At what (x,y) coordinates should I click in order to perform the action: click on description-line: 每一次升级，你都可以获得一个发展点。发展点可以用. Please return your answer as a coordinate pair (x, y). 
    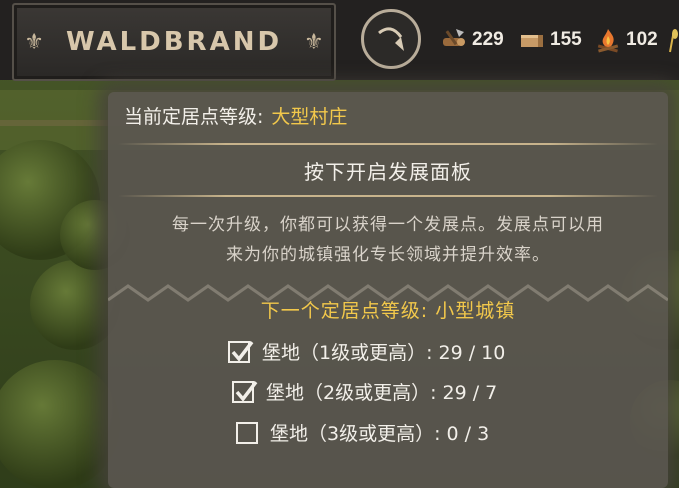
    Looking at the image, I should click on (388, 225).